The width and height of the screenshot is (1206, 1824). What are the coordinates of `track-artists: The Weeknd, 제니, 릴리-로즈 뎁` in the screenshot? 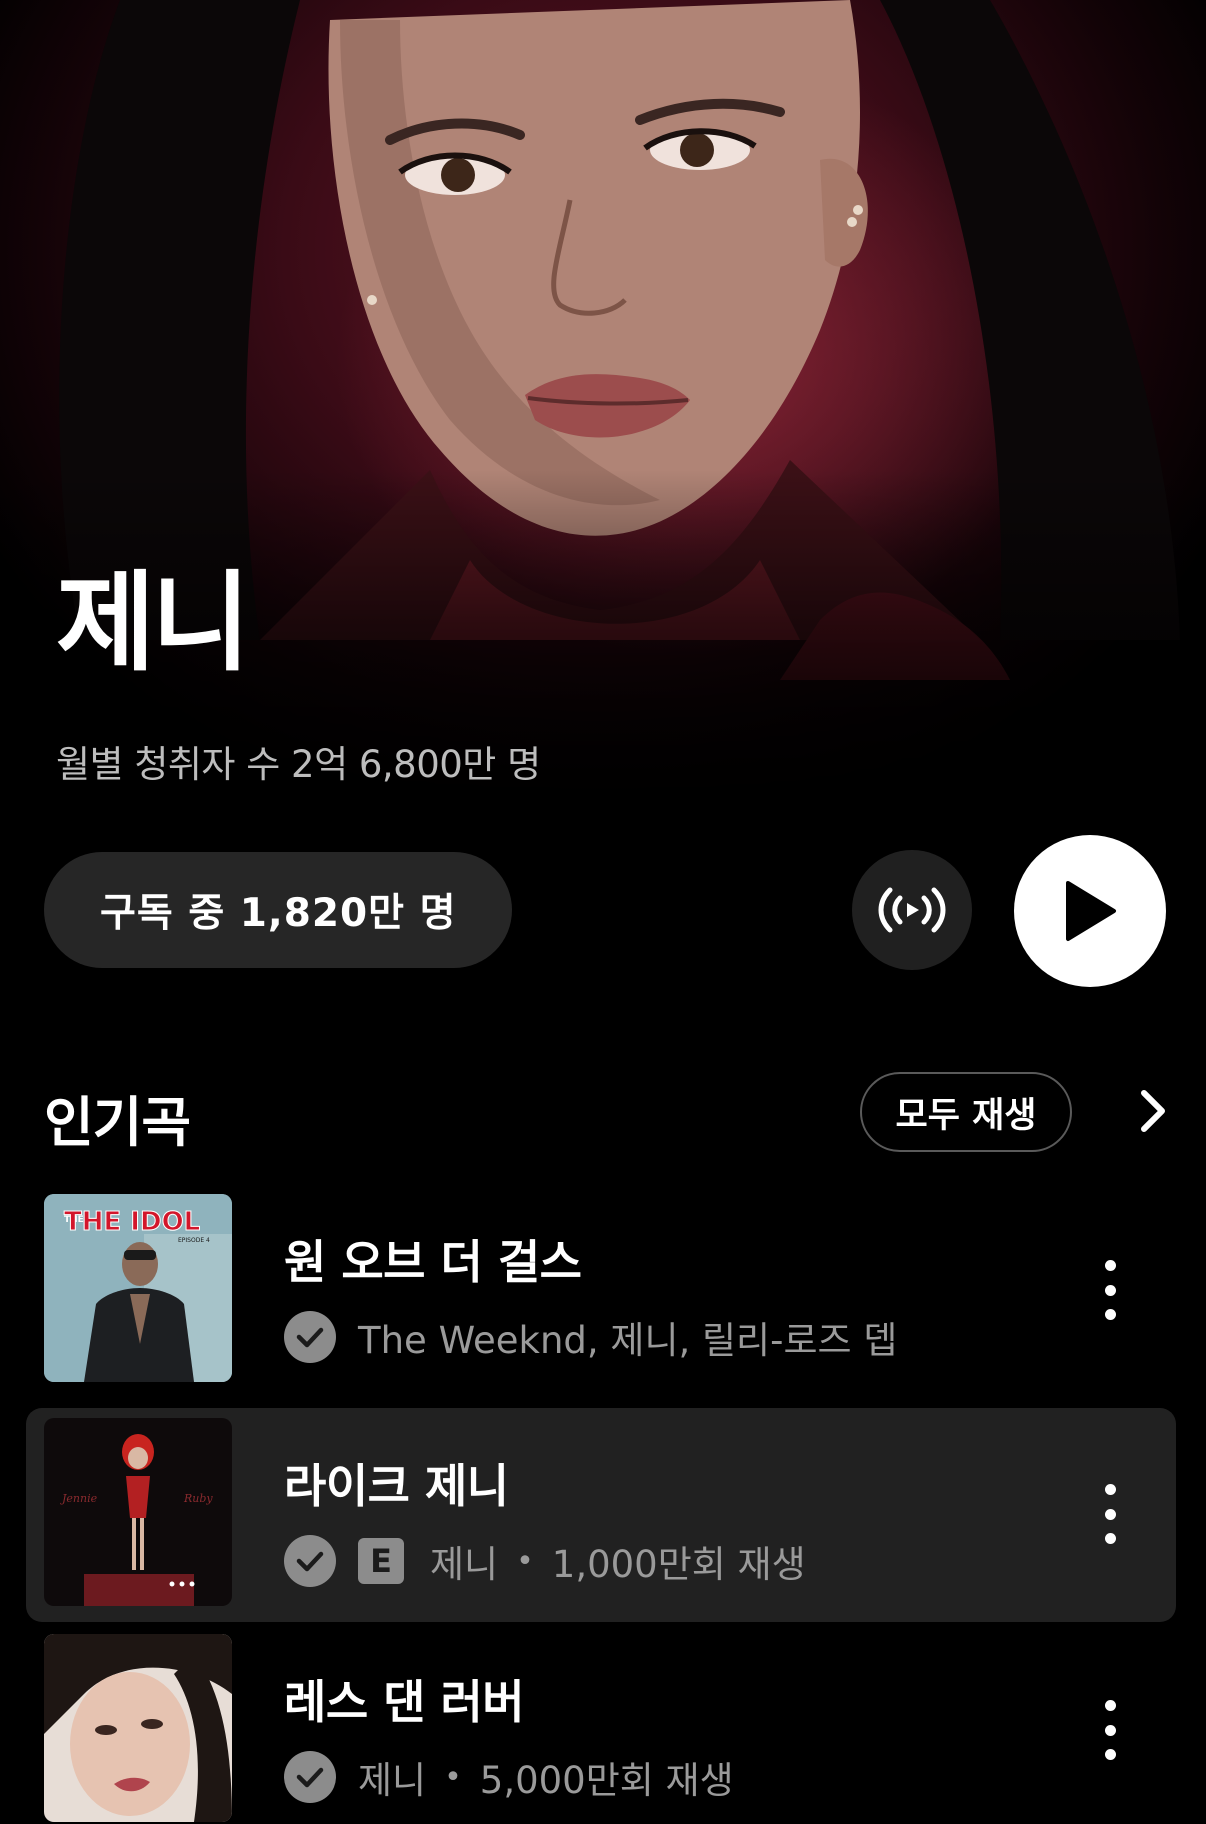 It's located at (628, 1340).